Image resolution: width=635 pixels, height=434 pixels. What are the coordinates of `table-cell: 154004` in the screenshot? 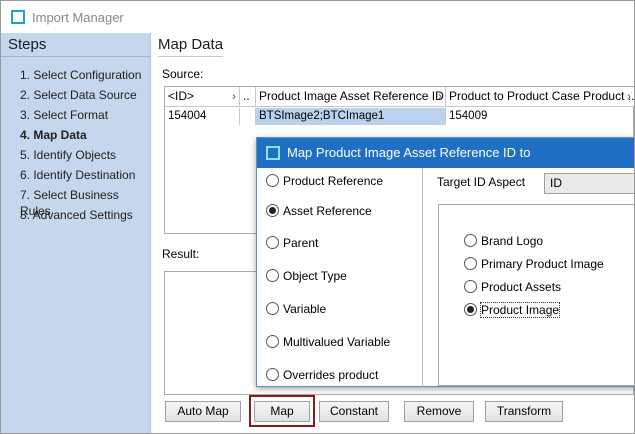 It's located at (202, 116).